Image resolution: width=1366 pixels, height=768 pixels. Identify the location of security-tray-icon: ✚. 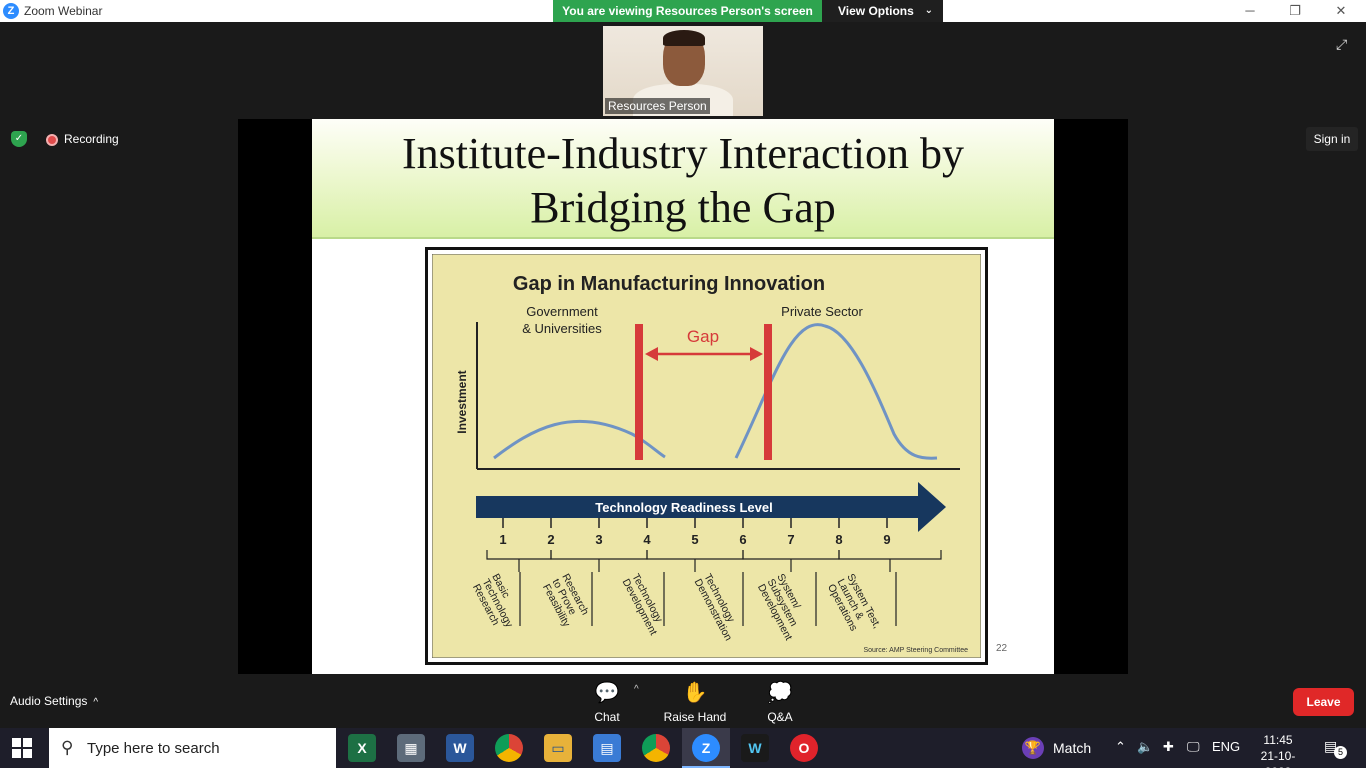
(1168, 747).